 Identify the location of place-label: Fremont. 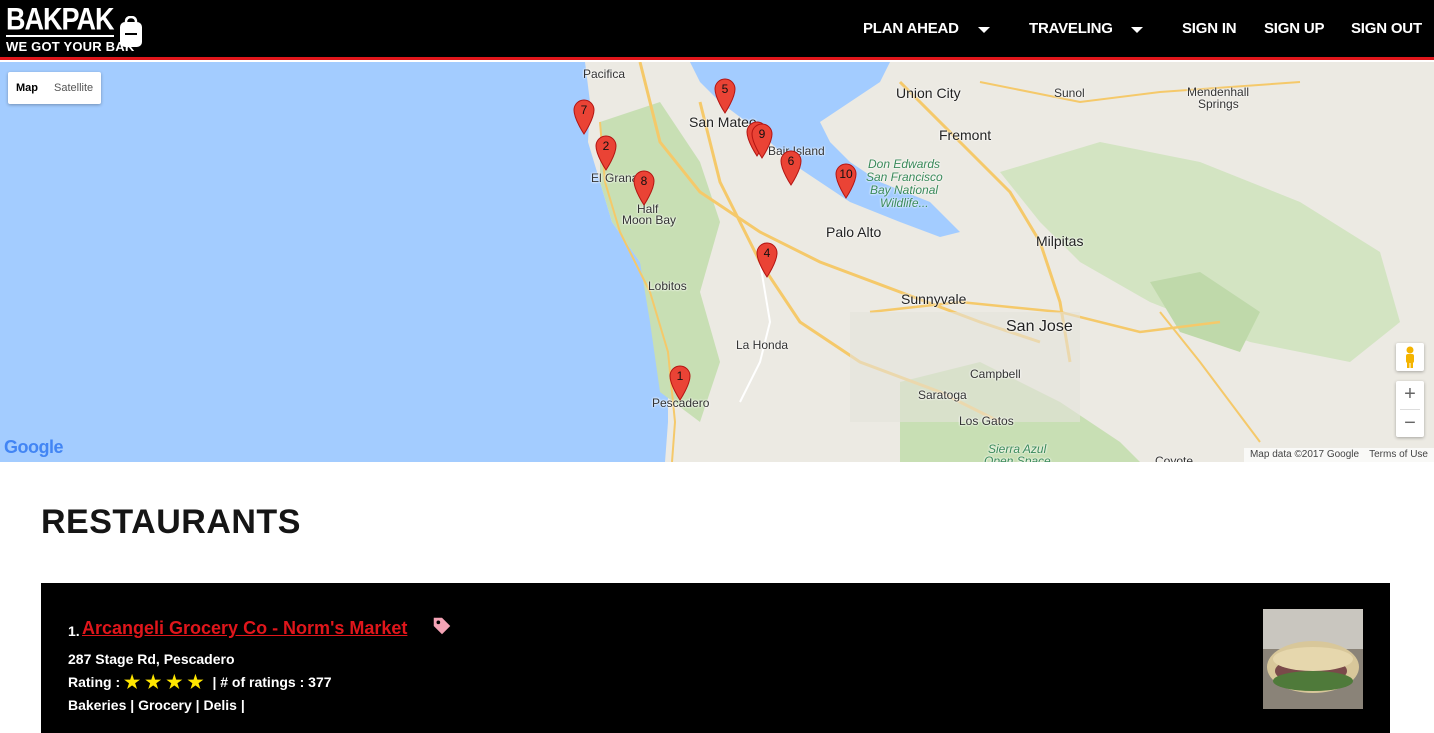
(965, 135).